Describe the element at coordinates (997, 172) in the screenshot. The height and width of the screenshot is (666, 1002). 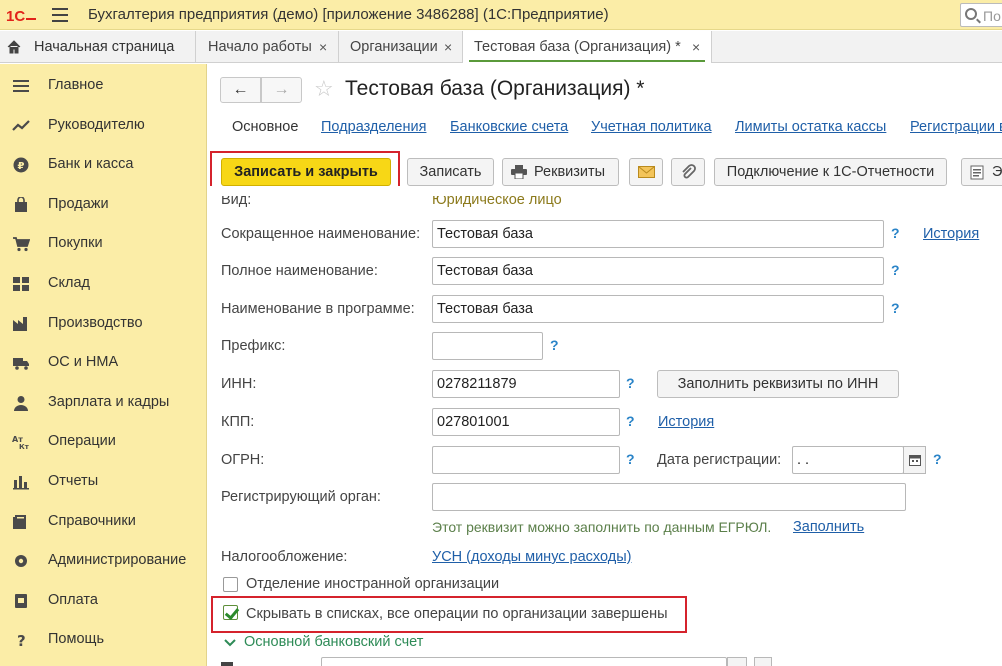
I see `more-label: Э` at that location.